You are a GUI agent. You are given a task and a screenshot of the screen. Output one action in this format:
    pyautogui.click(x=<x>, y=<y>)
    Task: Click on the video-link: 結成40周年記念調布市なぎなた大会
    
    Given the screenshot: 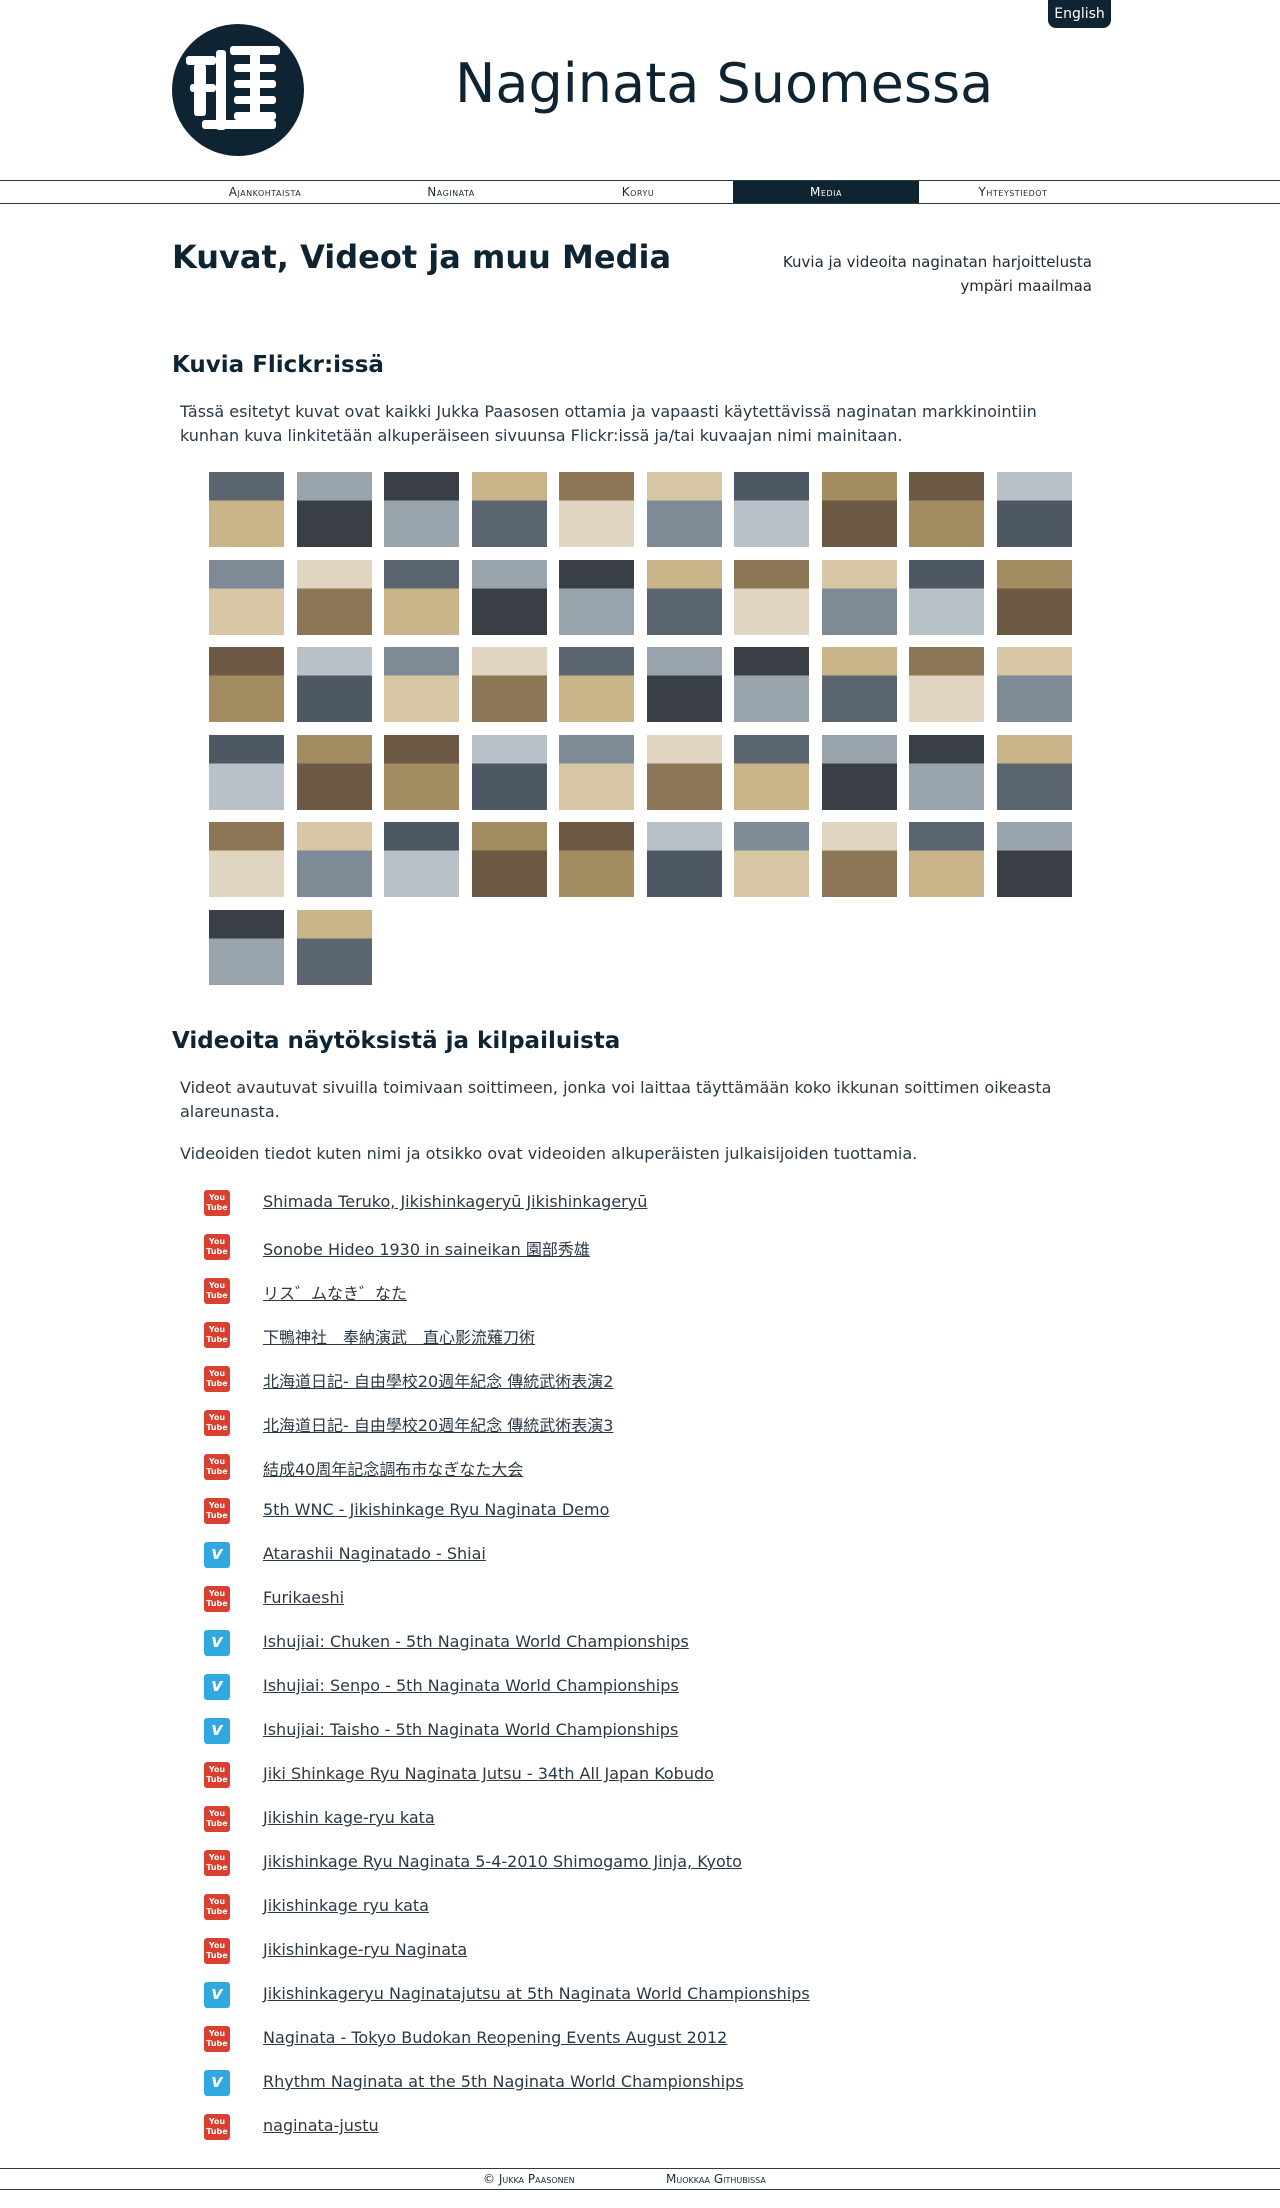 What is the action you would take?
    pyautogui.click(x=393, y=1468)
    